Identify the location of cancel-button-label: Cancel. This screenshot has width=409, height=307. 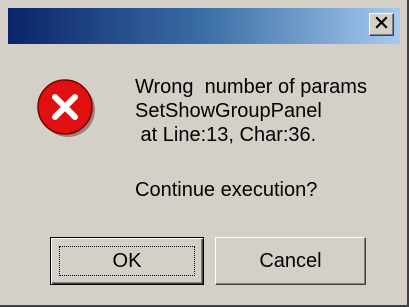
(290, 260).